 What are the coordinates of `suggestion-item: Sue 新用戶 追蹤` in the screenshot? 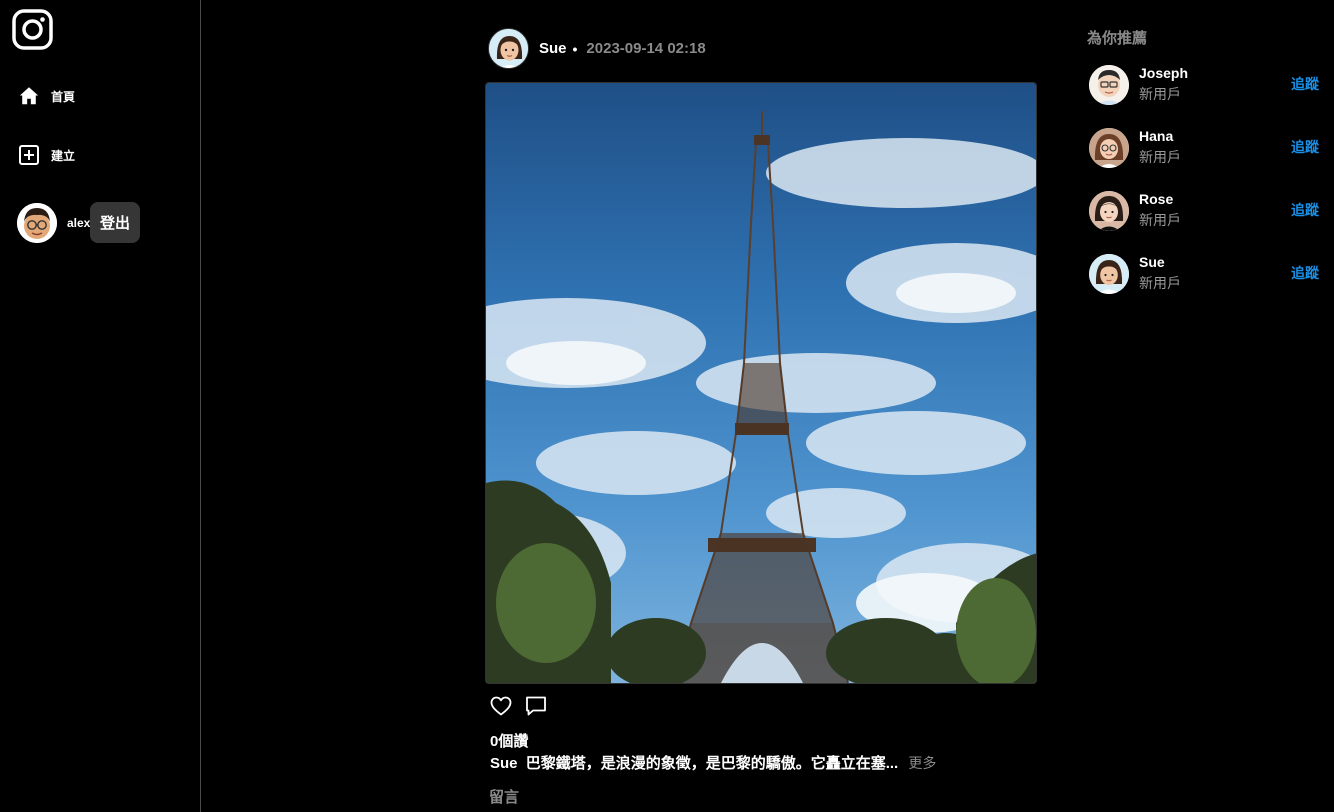 It's located at (1204, 274).